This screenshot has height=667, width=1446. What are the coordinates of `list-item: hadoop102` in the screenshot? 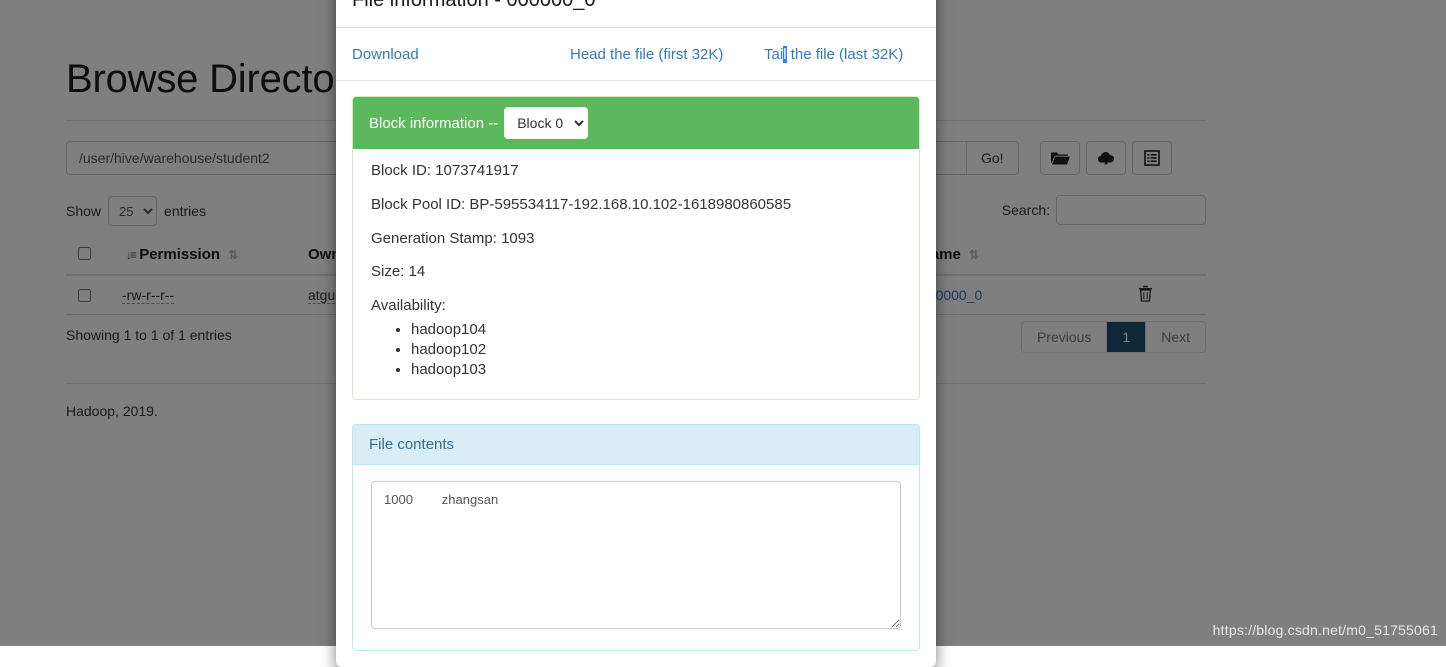 It's located at (656, 350).